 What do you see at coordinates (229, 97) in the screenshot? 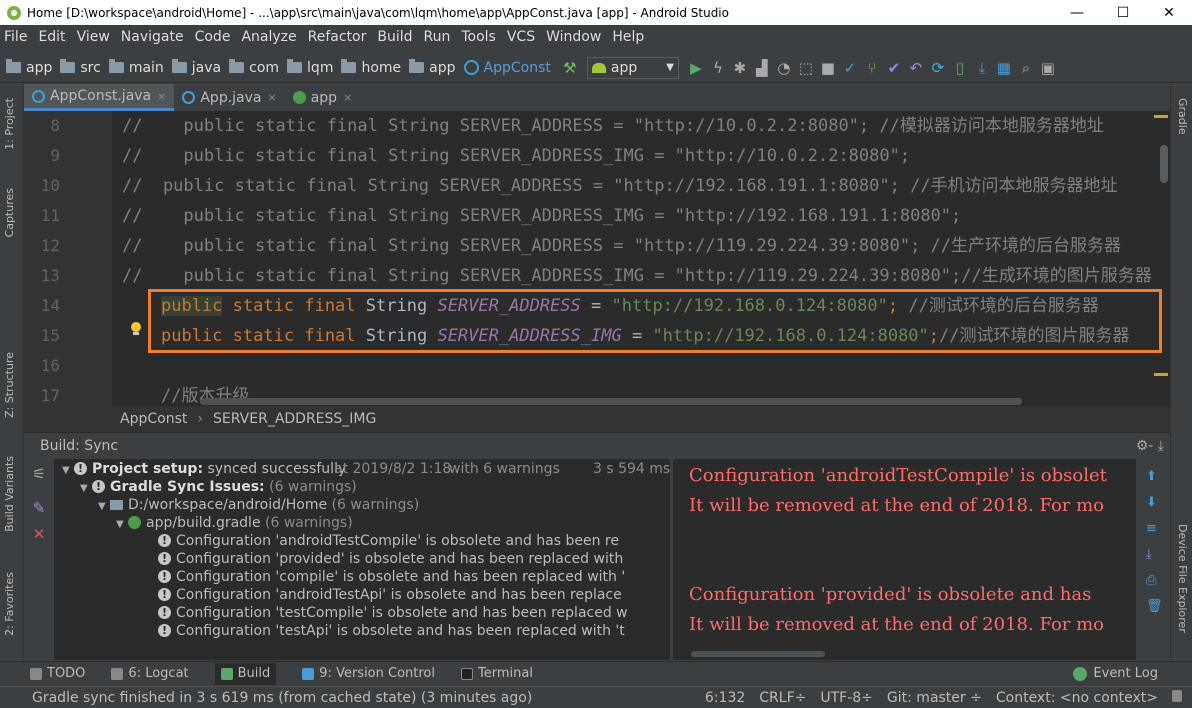
I see `tab-app-java: App.java ×` at bounding box center [229, 97].